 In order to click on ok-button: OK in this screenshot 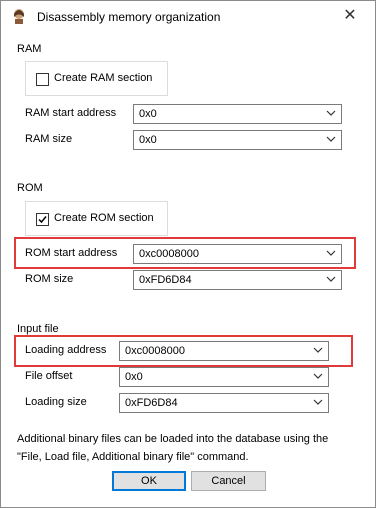, I will do `click(149, 481)`.